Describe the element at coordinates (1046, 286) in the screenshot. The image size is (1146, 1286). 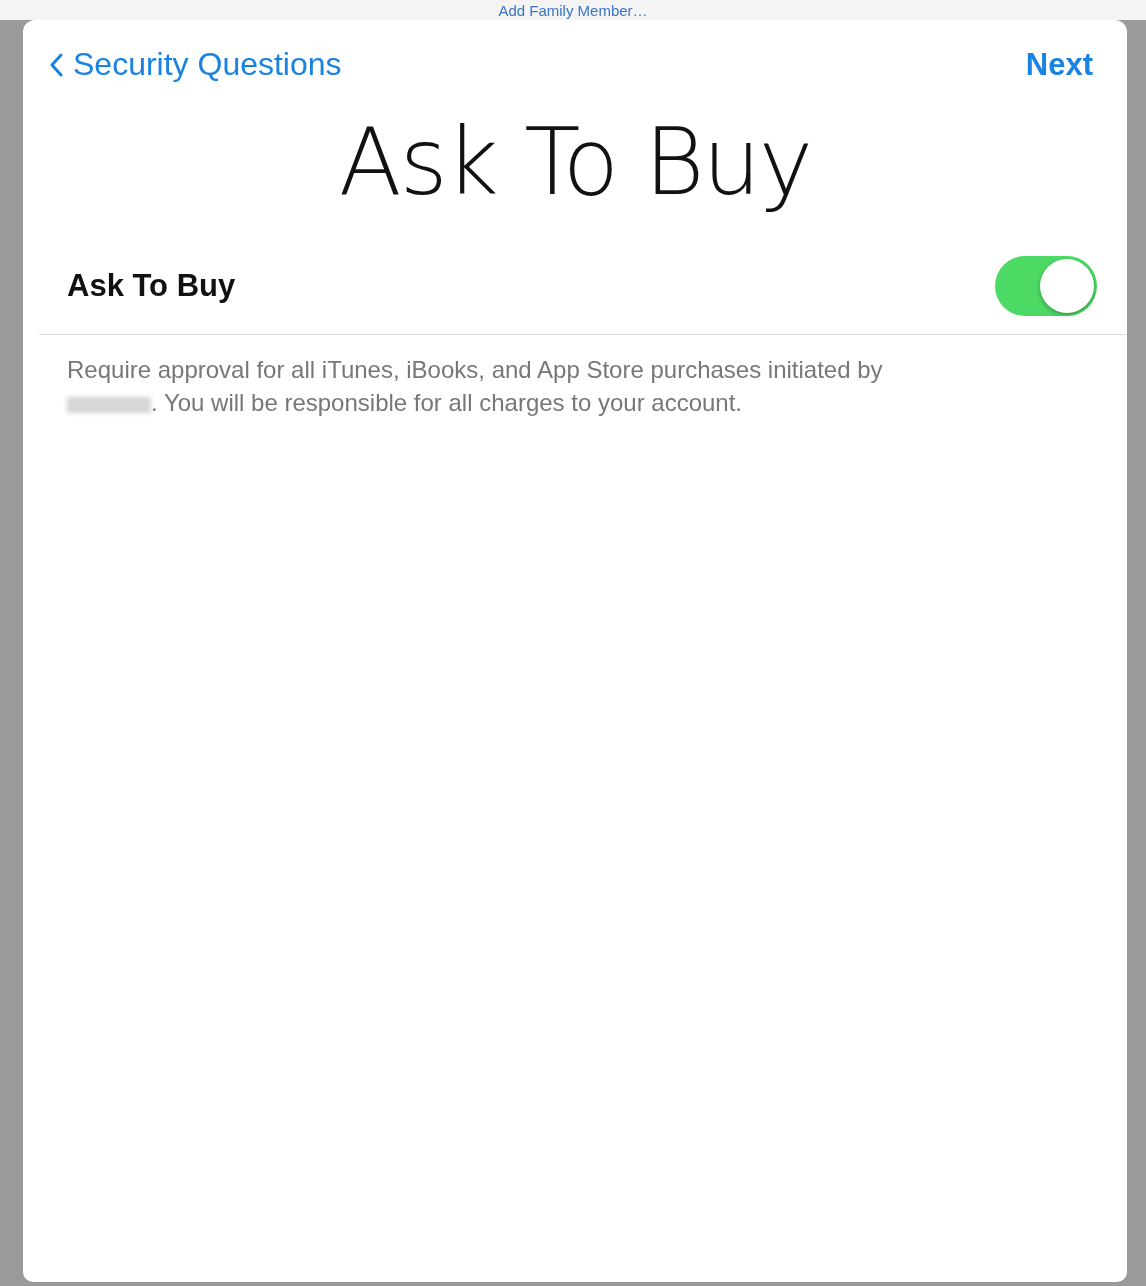
I see `ask-to-buy-toggle` at that location.